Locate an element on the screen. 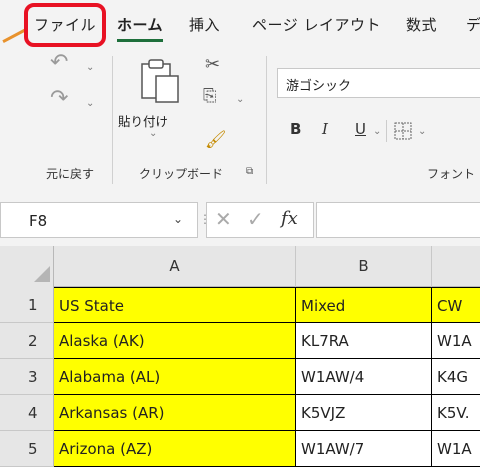 This screenshot has width=480, height=468. tab-overflow: デ is located at coordinates (473, 24).